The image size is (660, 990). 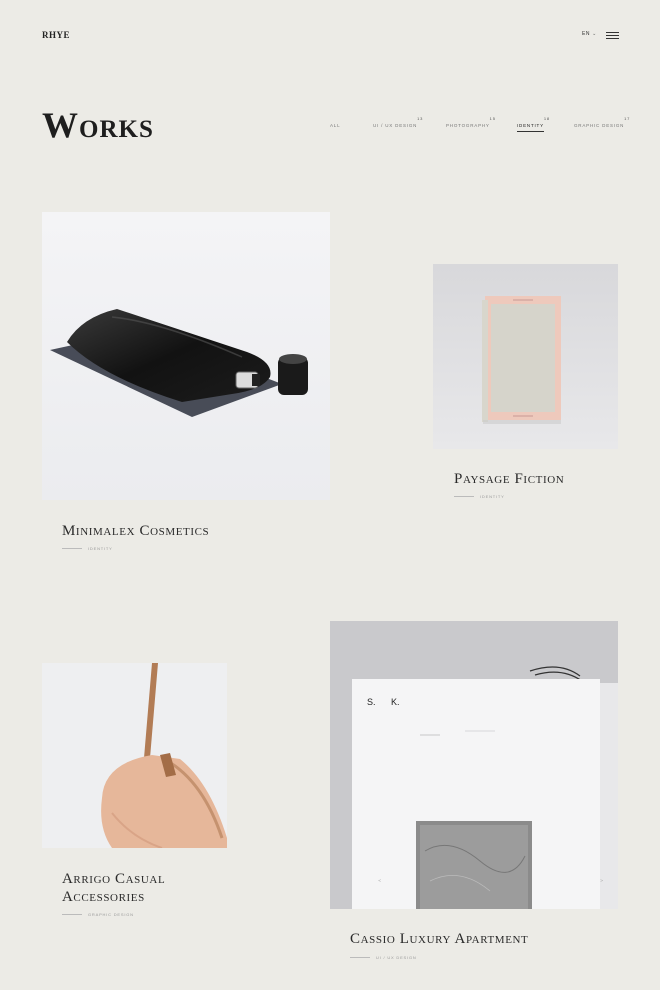 I want to click on filter-all: All, so click(x=335, y=123).